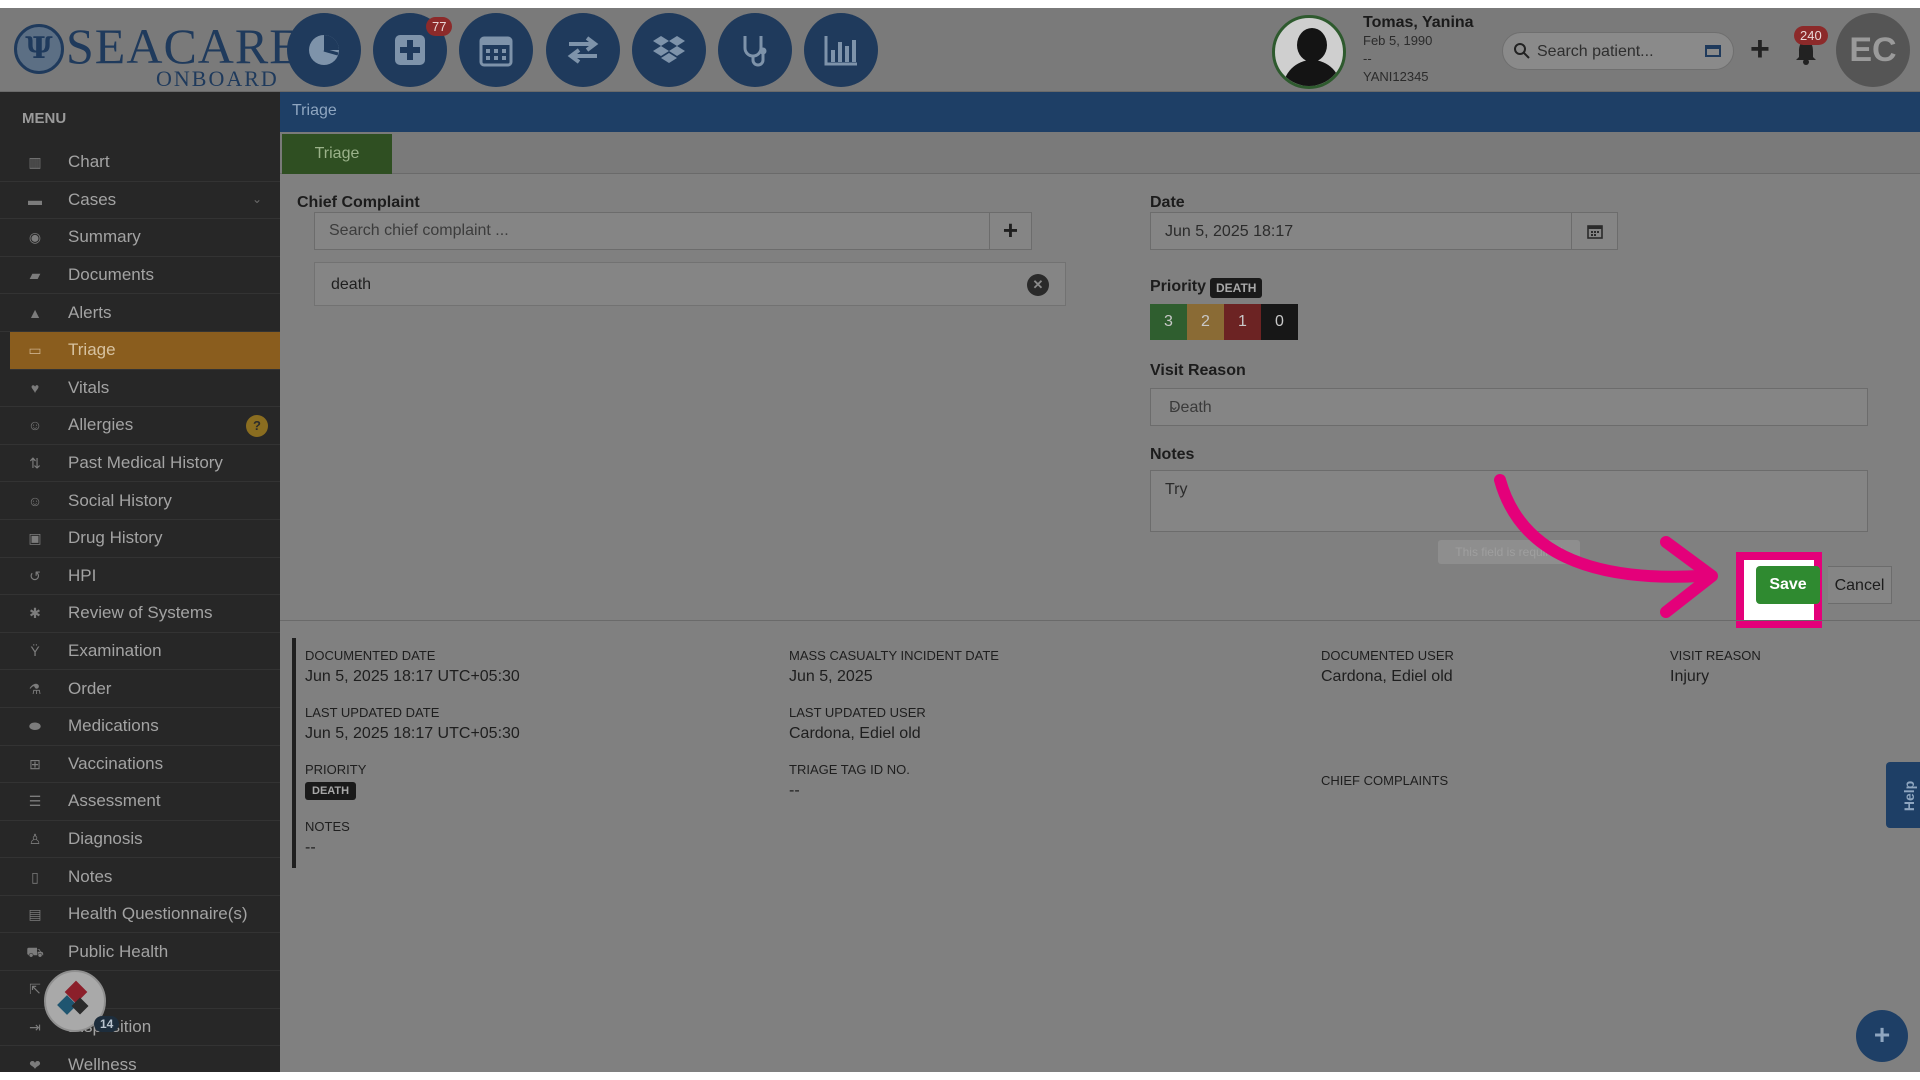  Describe the element at coordinates (140, 389) in the screenshot. I see `sidebar-item-vitals: ♥ Vitals` at that location.